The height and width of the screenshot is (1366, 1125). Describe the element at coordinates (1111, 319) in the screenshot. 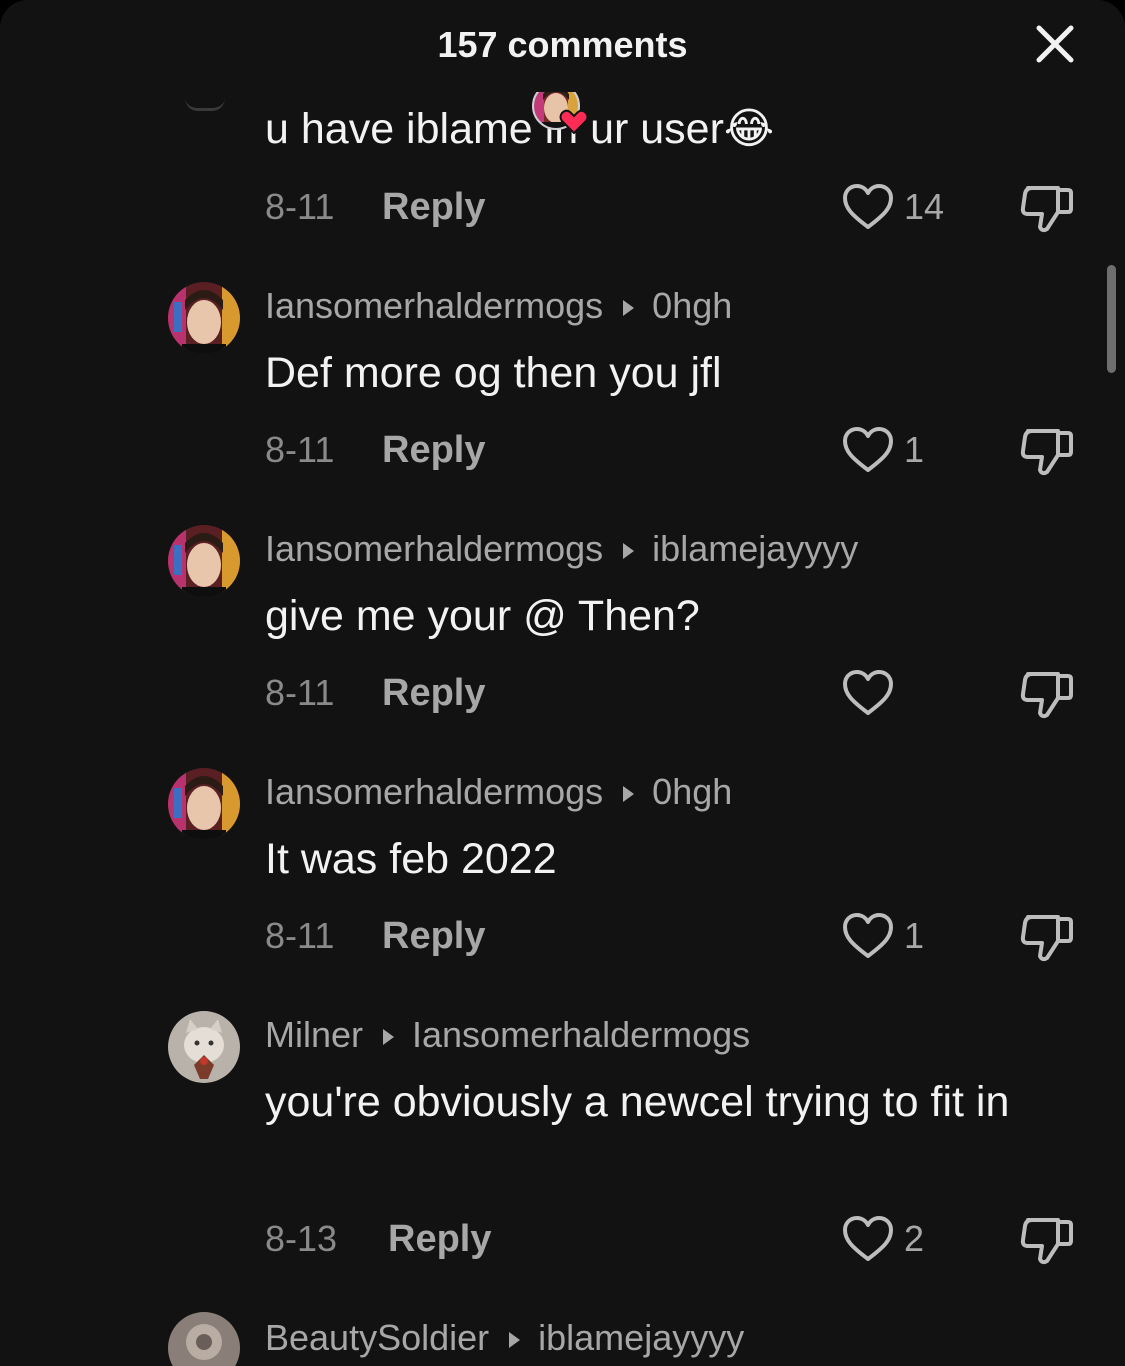

I see `scrollbar-thumb` at that location.